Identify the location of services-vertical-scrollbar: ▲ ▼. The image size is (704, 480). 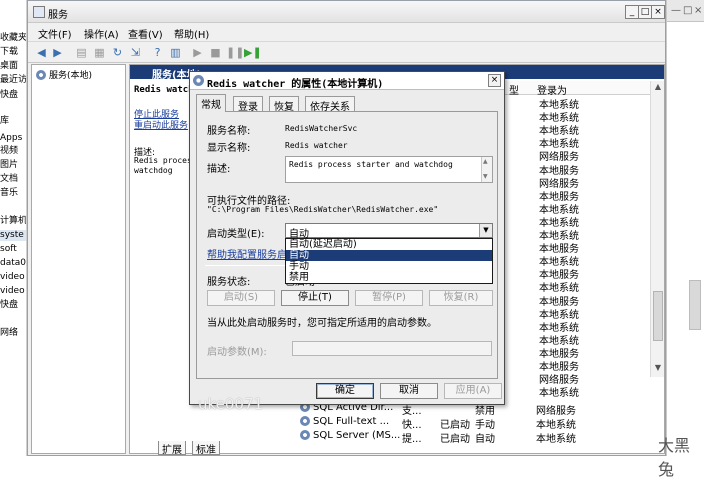
(657, 229).